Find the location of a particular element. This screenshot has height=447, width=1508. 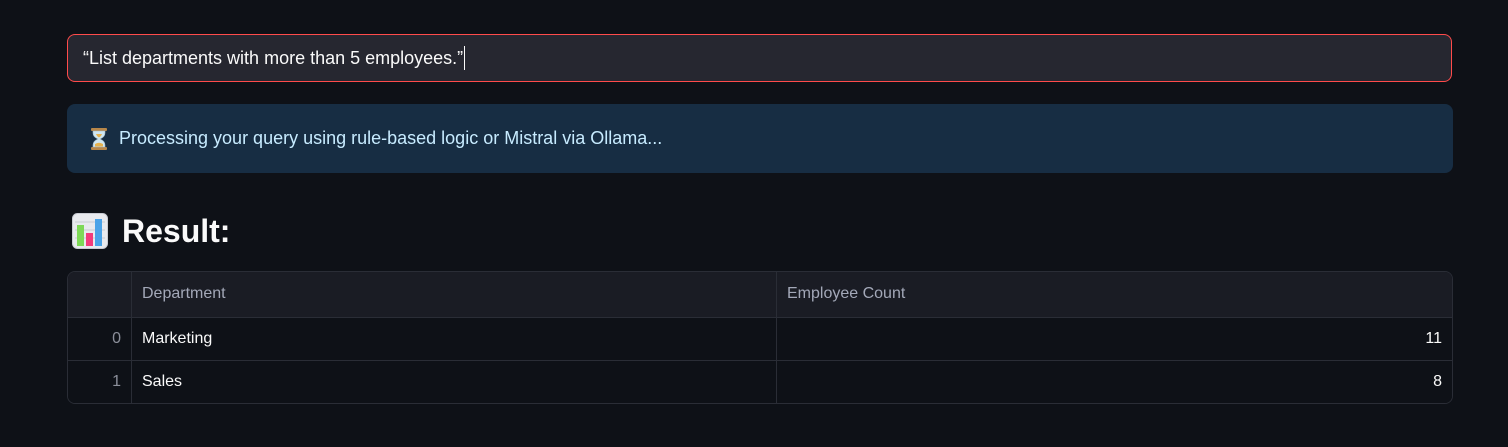

employee-count-cell: 11 is located at coordinates (1114, 339).